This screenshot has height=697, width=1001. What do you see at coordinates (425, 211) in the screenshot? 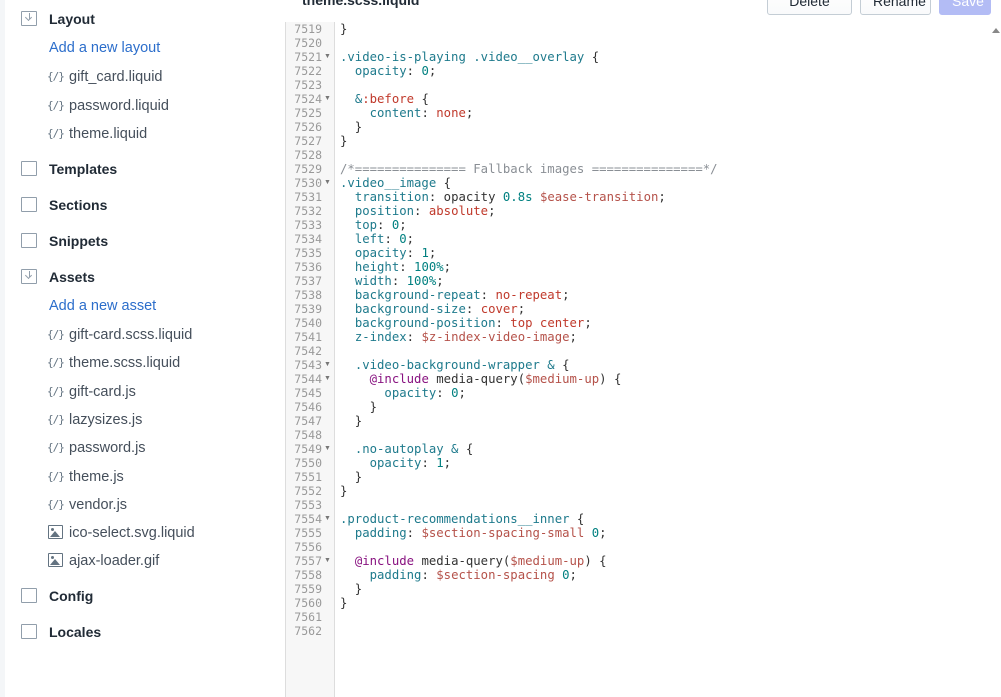
I see `code-line: position: absolute;` at bounding box center [425, 211].